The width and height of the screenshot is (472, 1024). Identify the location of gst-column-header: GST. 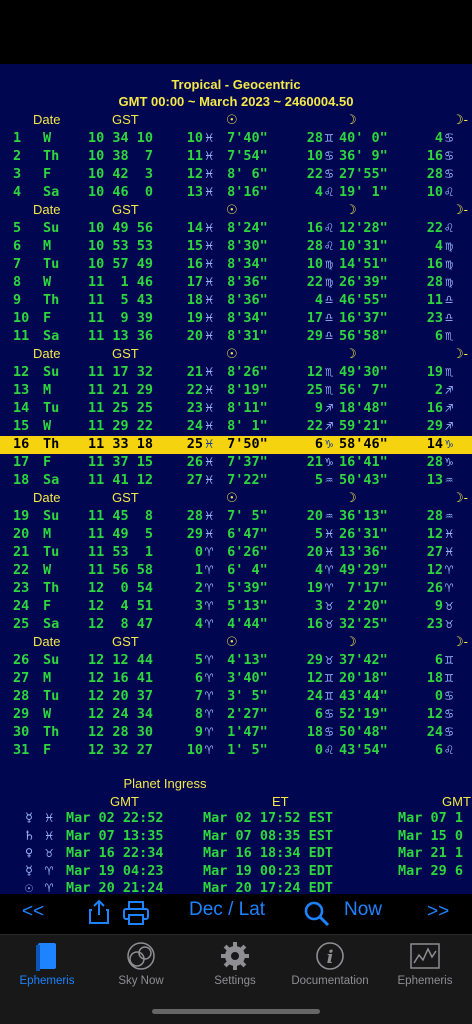
(125, 641).